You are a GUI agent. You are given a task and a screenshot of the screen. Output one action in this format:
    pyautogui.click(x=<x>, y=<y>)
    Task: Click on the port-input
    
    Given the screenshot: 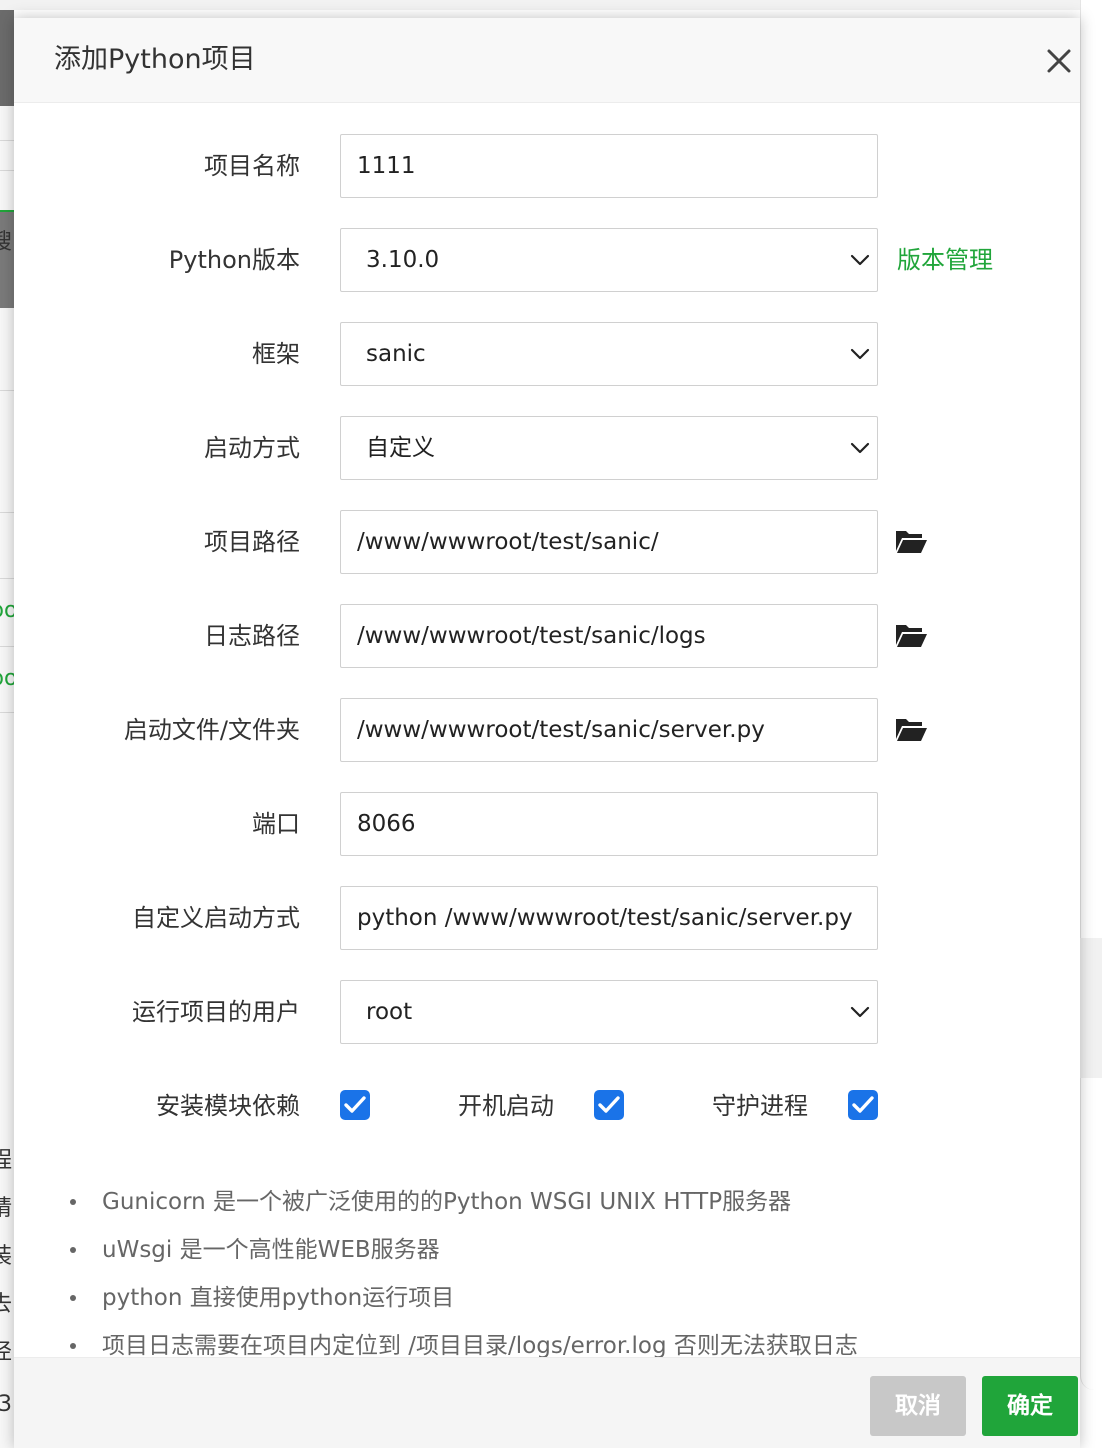 What is the action you would take?
    pyautogui.click(x=609, y=824)
    